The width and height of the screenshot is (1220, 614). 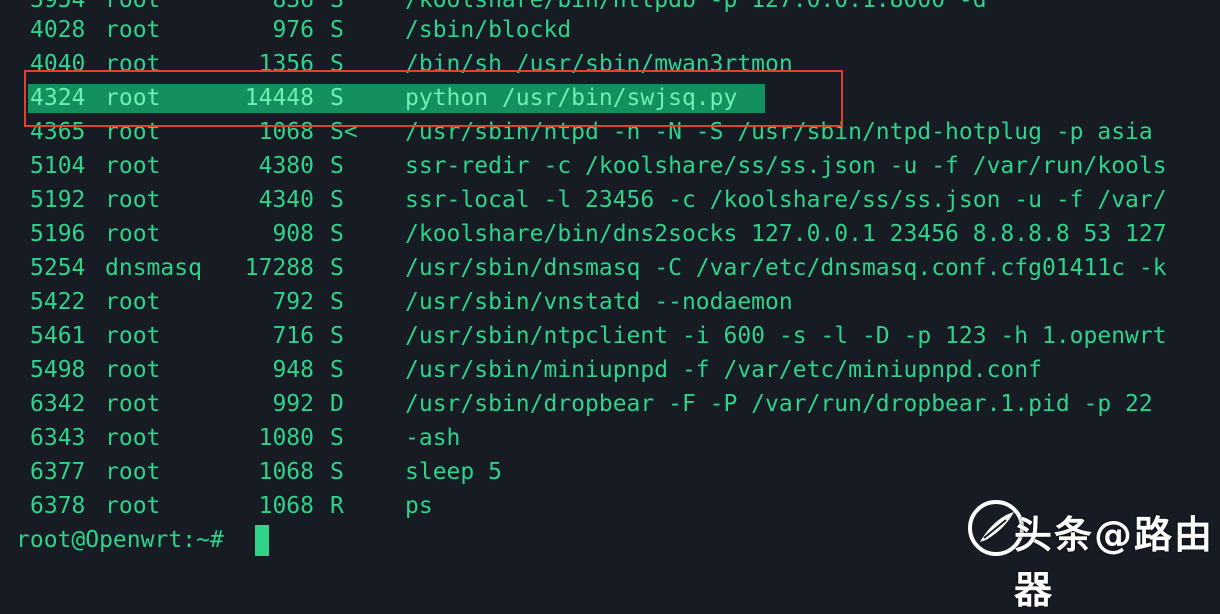 What do you see at coordinates (610, 30) in the screenshot?
I see `process-row: 4028 root 976 S /sbin/blockd` at bounding box center [610, 30].